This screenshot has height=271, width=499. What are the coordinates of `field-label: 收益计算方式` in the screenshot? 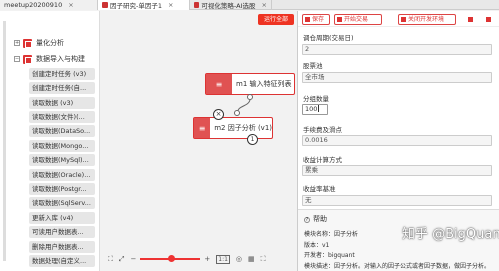 It's located at (322, 160).